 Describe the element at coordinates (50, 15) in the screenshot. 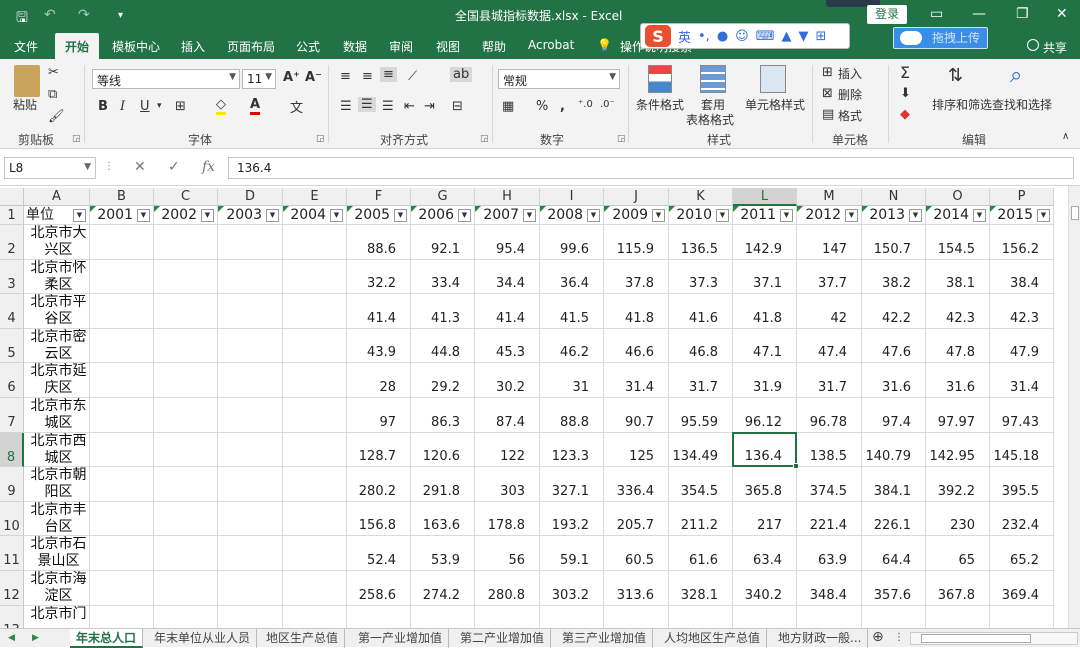

I see `undo-icon: ↶` at that location.